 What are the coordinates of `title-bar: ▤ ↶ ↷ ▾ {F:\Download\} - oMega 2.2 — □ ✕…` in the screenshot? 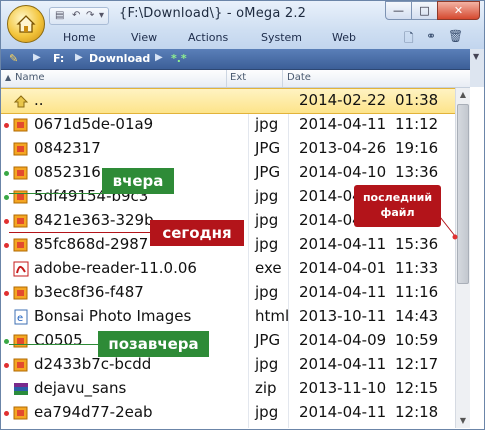 It's located at (242, 25).